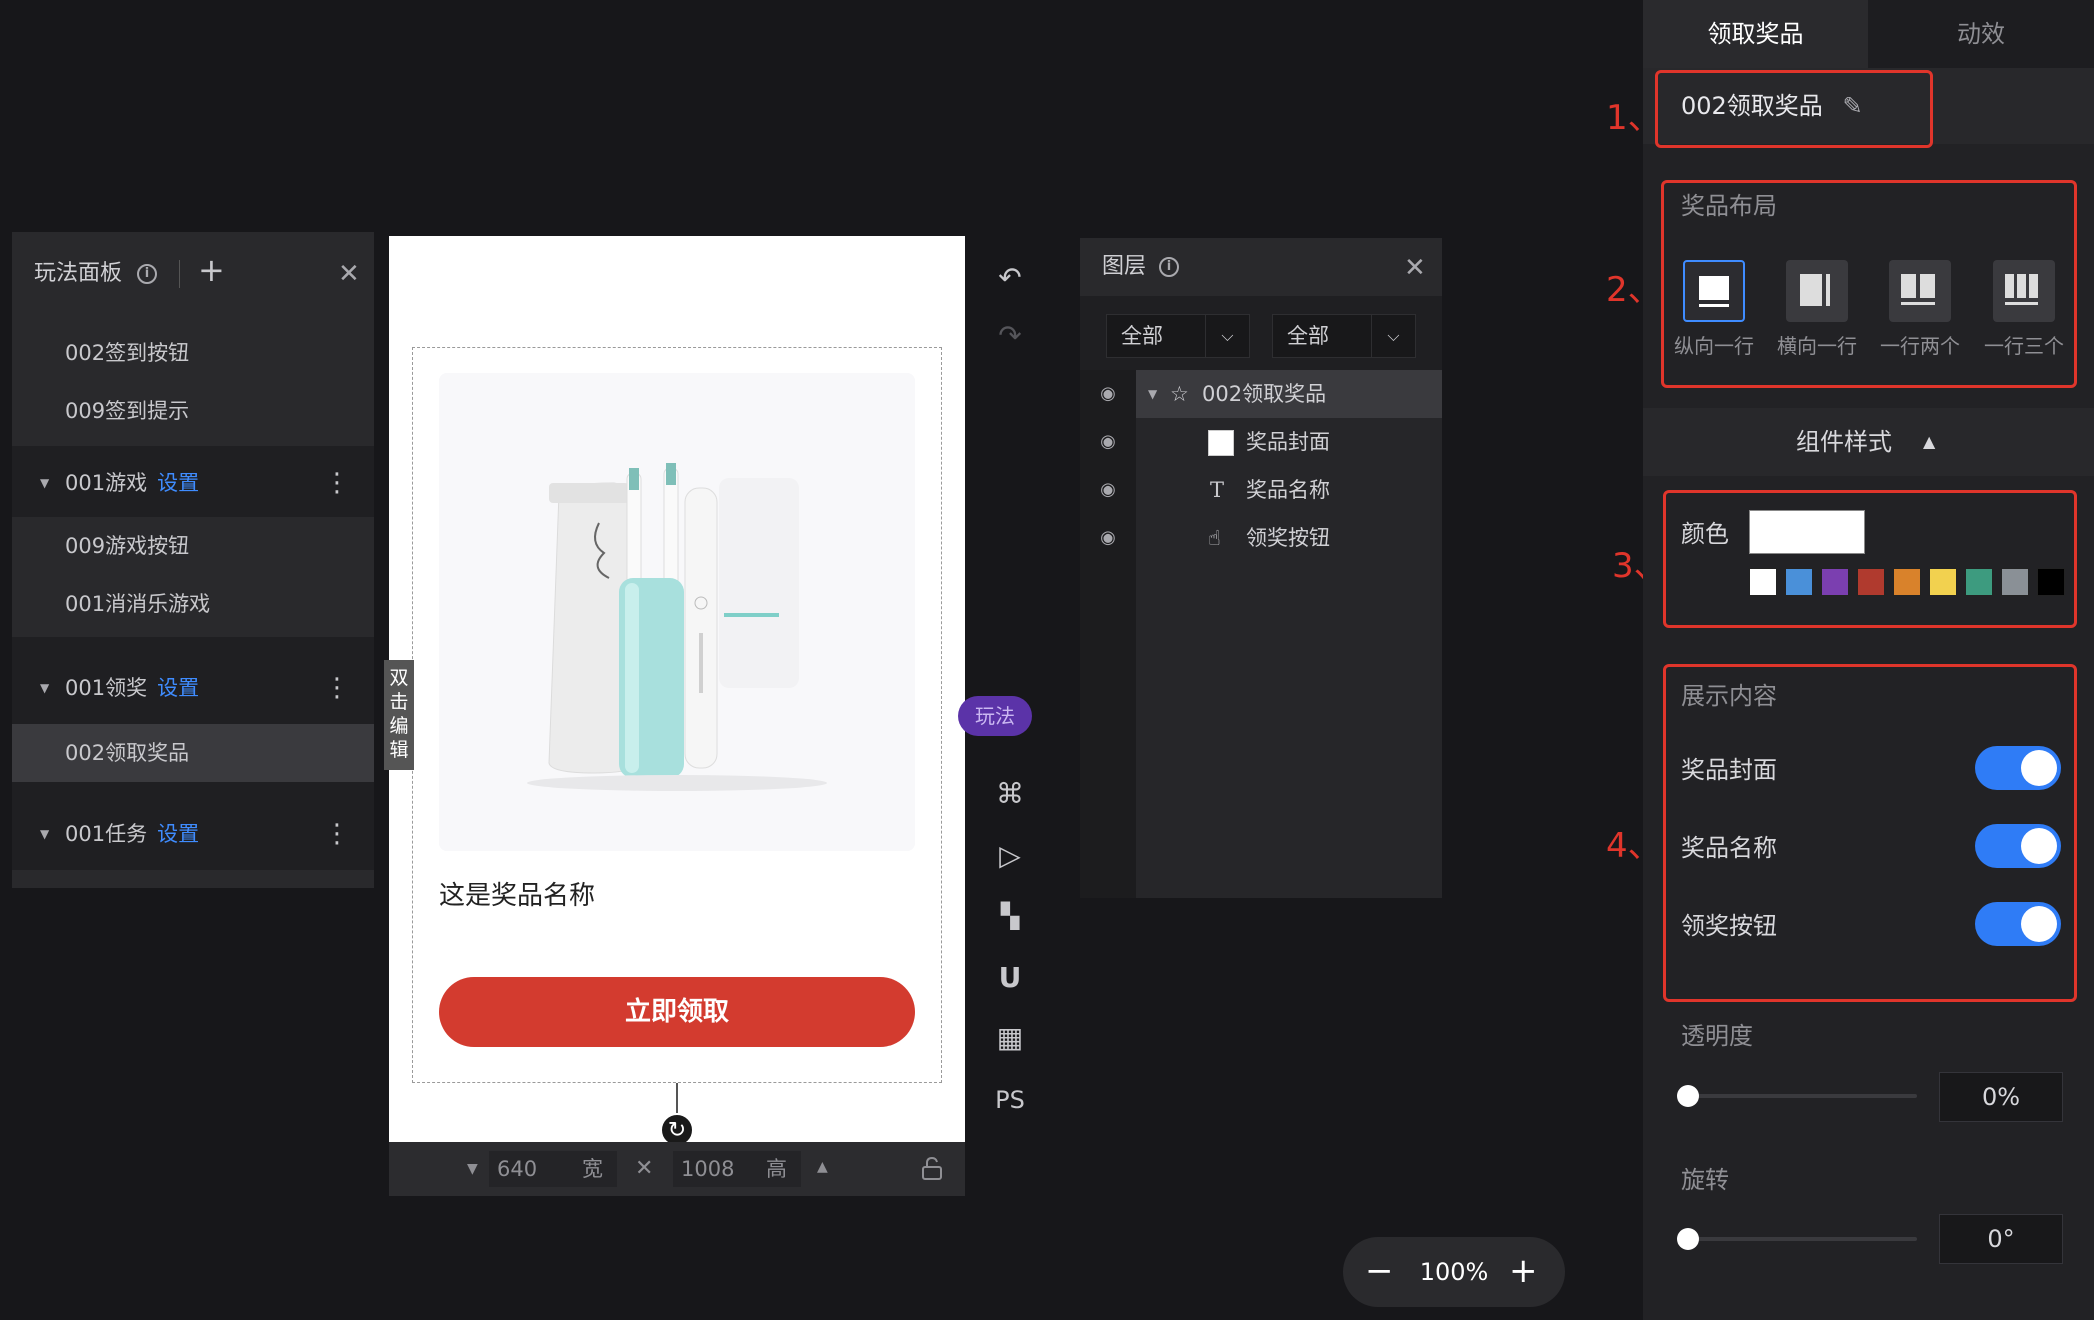  I want to click on play-icon: ▷, so click(1010, 856).